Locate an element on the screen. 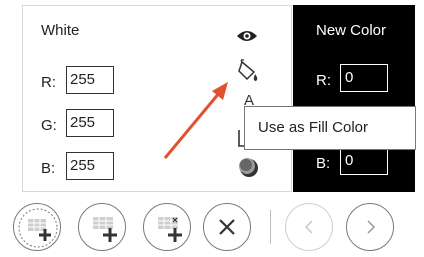 This screenshot has height=257, width=424. g-input: 255 is located at coordinates (90, 123).